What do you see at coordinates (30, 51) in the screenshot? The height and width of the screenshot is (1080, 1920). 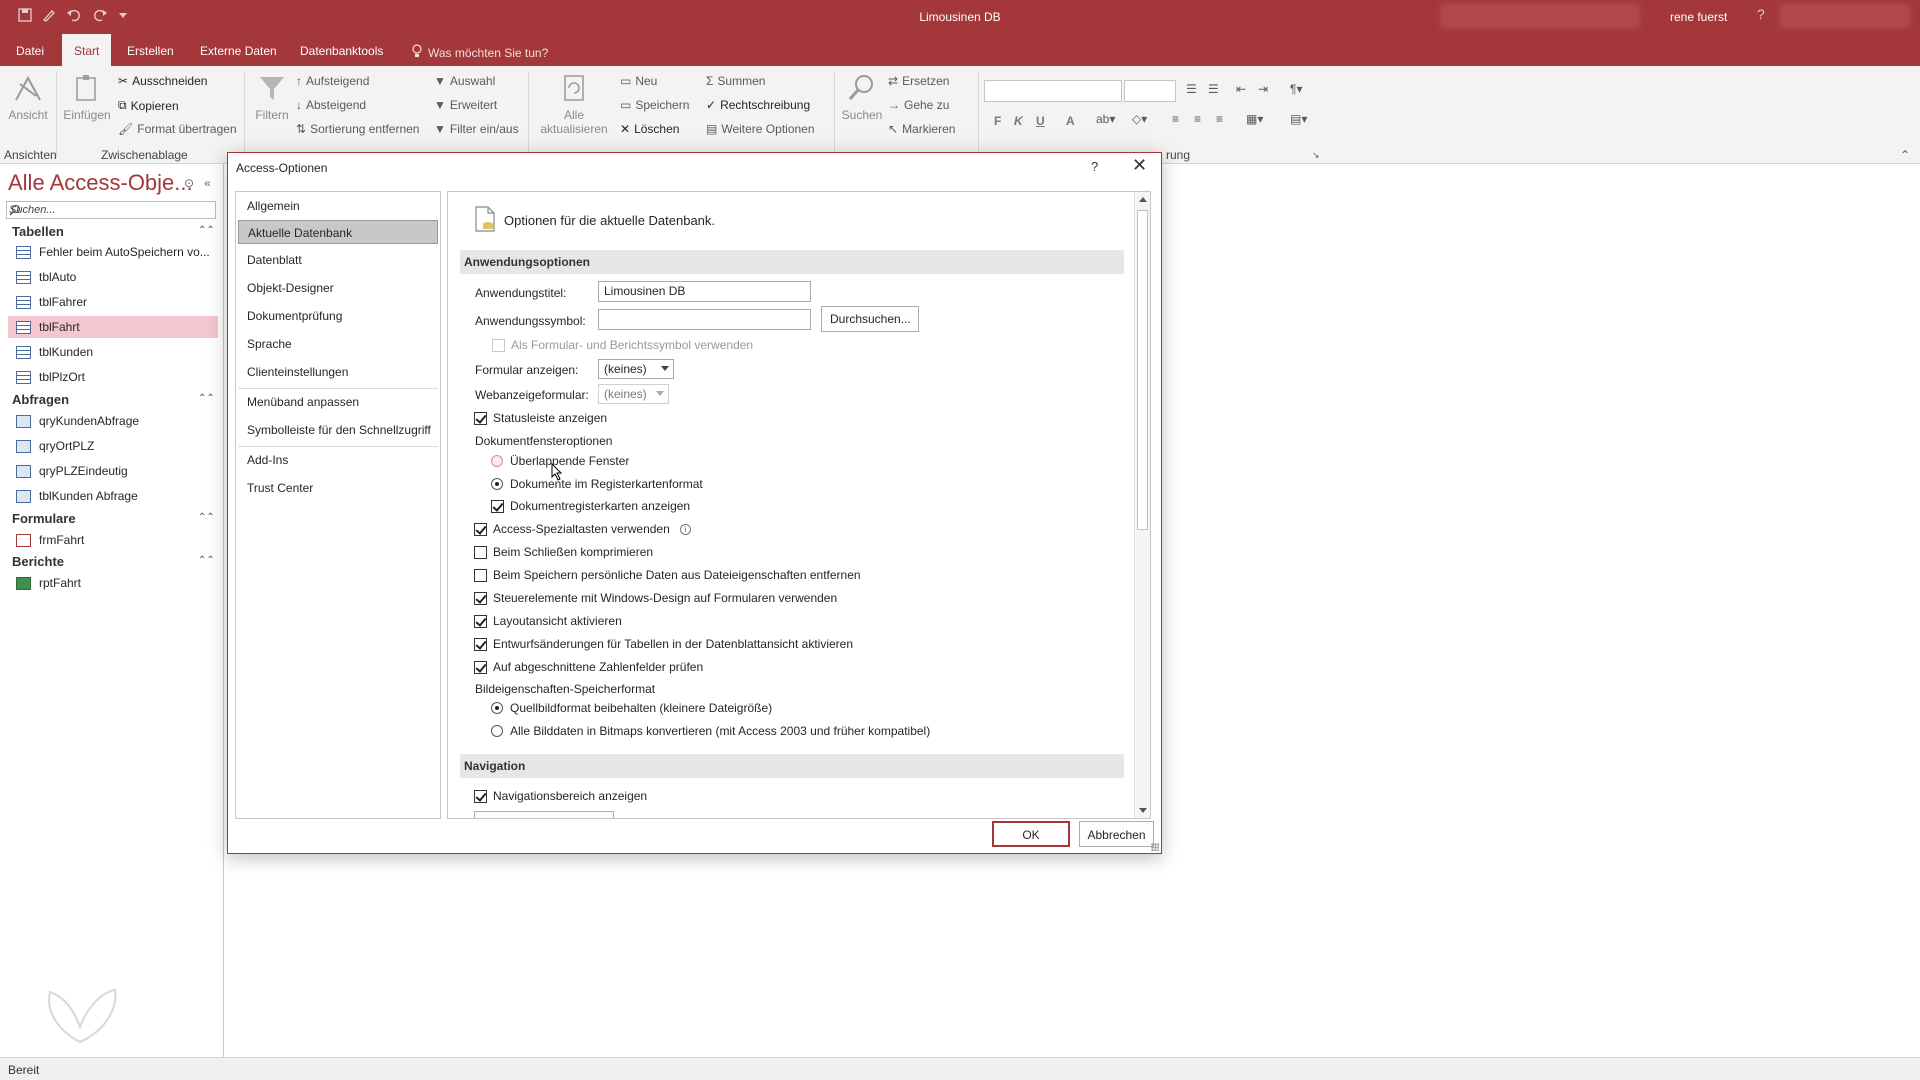 I see `tab-datei: Datei` at bounding box center [30, 51].